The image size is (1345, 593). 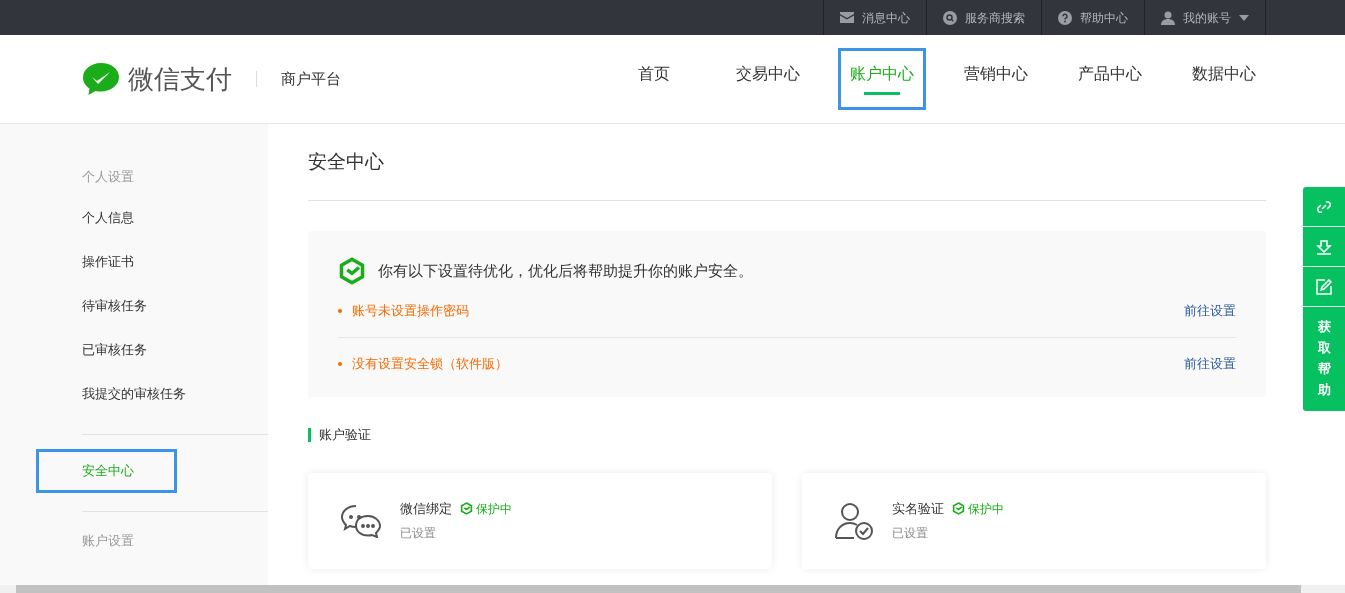 I want to click on edit-button, so click(x=1324, y=287).